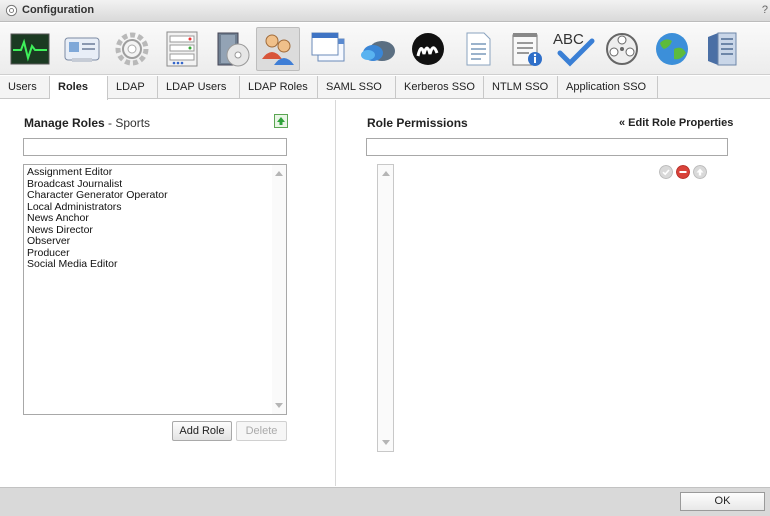 The width and height of the screenshot is (770, 516). What do you see at coordinates (574, 49) in the screenshot?
I see `spellcheck-icon: ABC` at bounding box center [574, 49].